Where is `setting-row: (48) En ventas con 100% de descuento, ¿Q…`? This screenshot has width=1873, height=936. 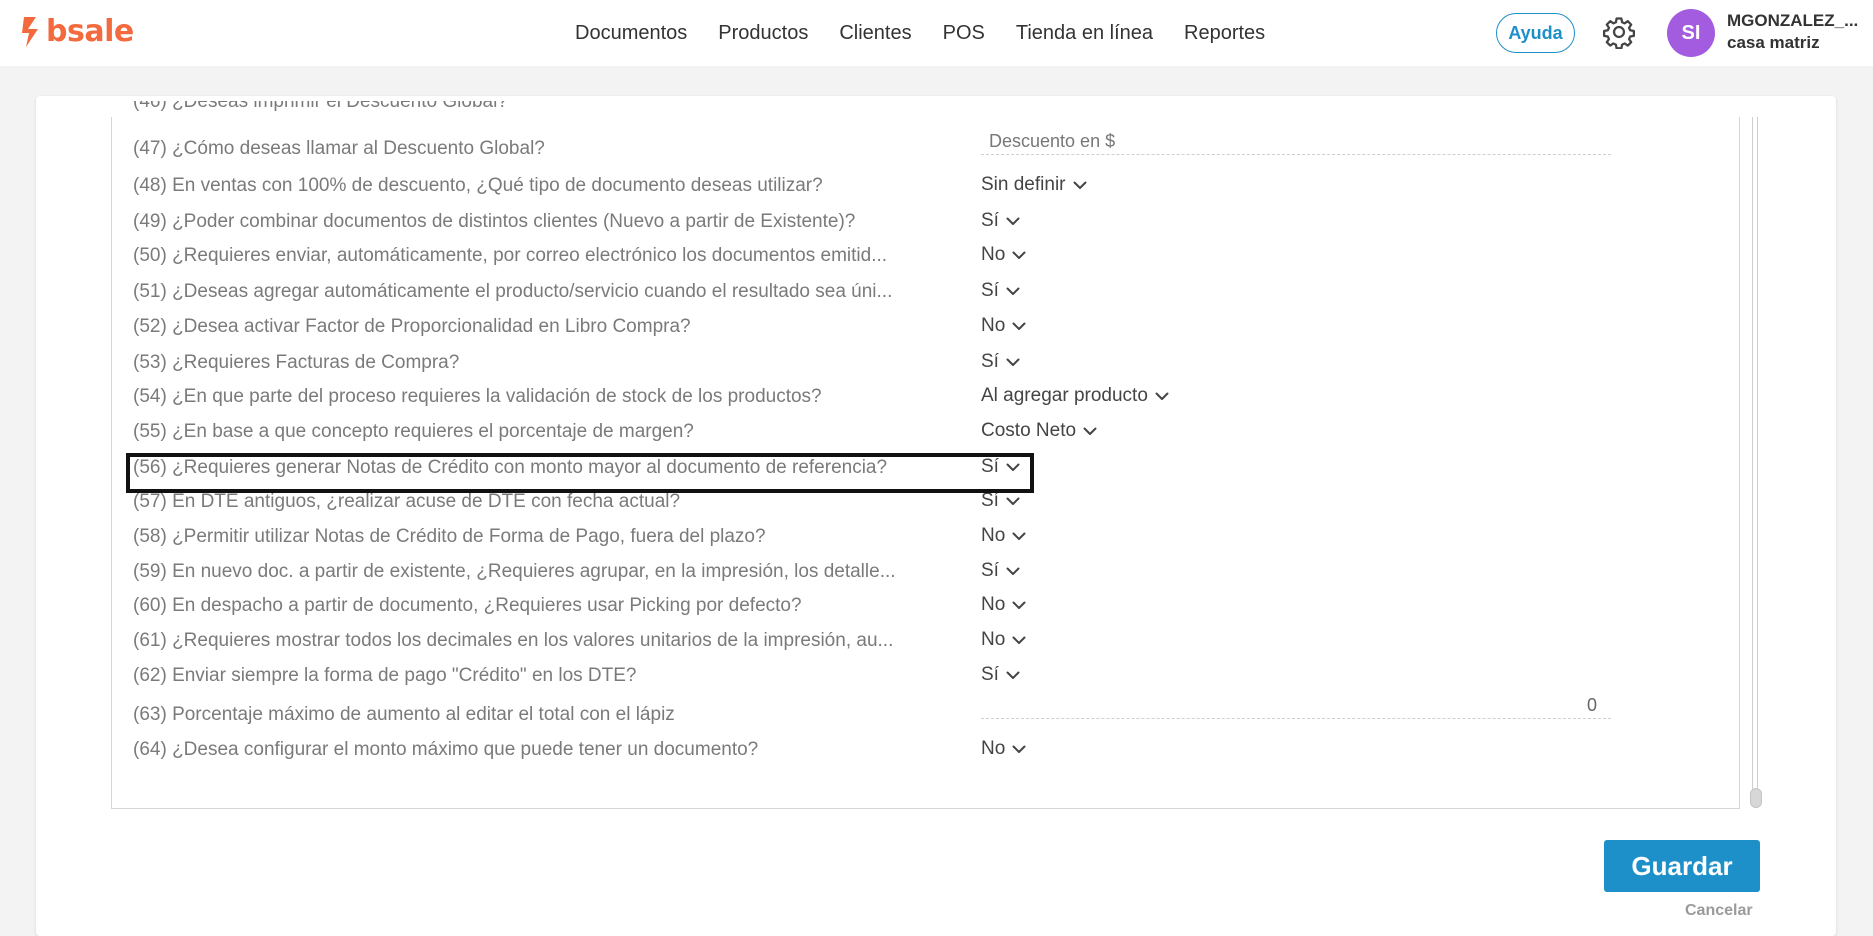 setting-row: (48) En ventas con 100% de descuento, ¿Q… is located at coordinates (873, 186).